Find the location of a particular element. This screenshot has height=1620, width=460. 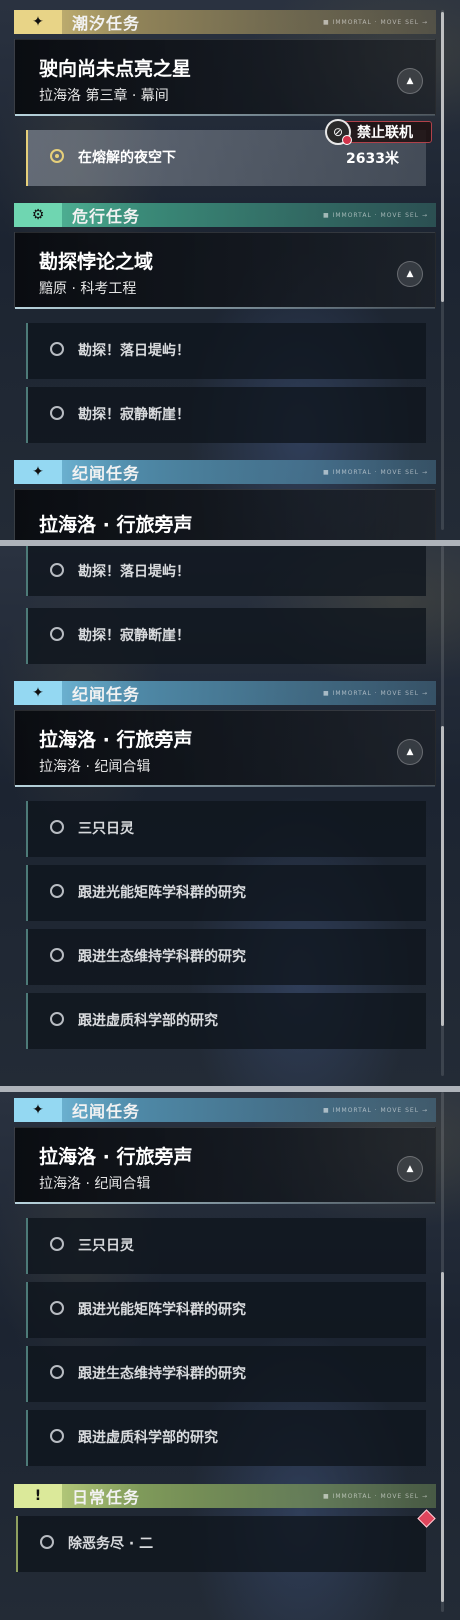

quest-card-peril: 勘探悖论之域 黯原 · 科考工程 ▲ is located at coordinates (225, 270).